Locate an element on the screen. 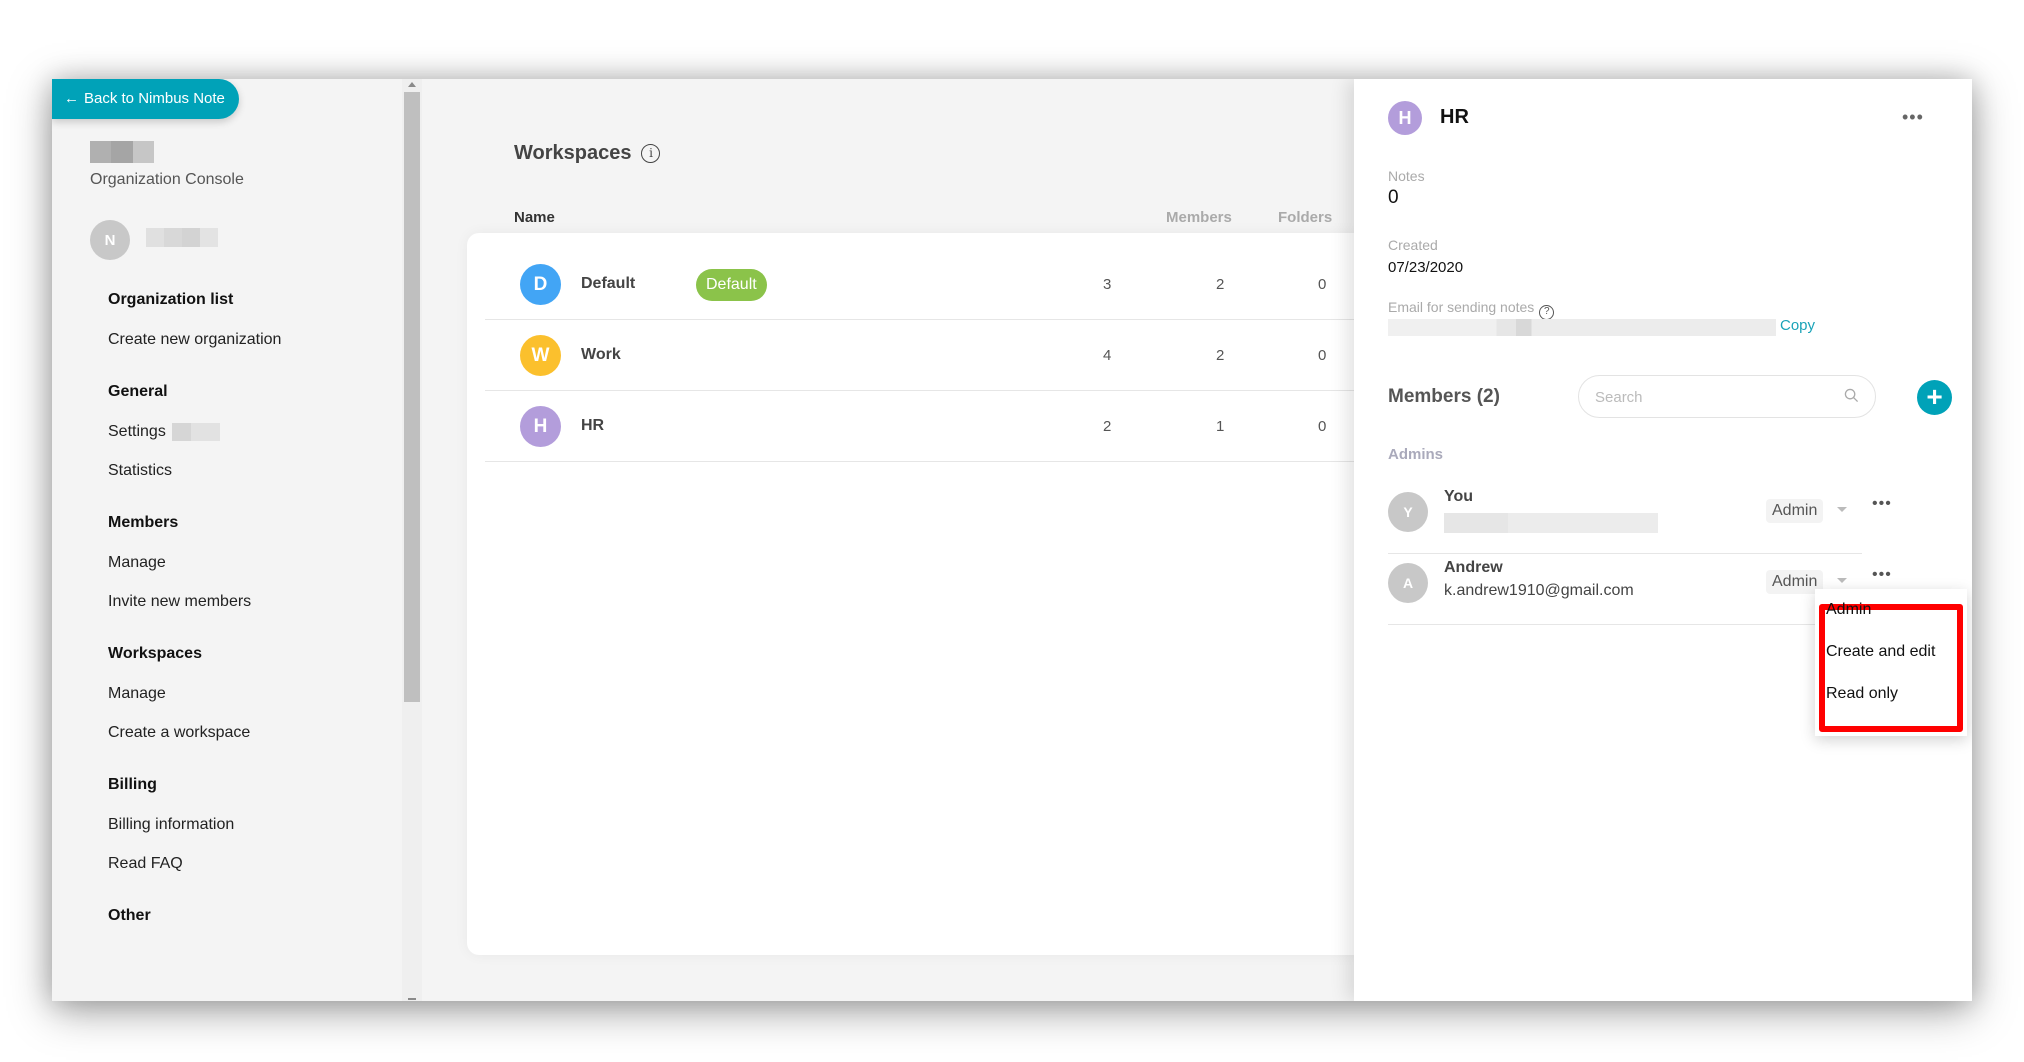 Image resolution: width=2024 pixels, height=1062 pixels. nav-item-members-manage: Manage is located at coordinates (248, 563).